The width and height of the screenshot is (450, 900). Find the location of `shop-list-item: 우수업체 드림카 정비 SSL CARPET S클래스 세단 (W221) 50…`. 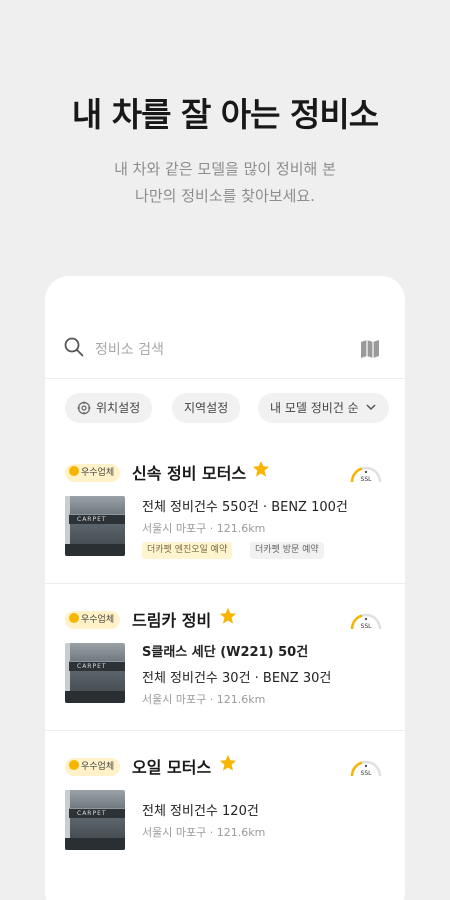

shop-list-item: 우수업체 드림카 정비 SSL CARPET S클래스 세단 (W221) 50… is located at coordinates (225, 669).